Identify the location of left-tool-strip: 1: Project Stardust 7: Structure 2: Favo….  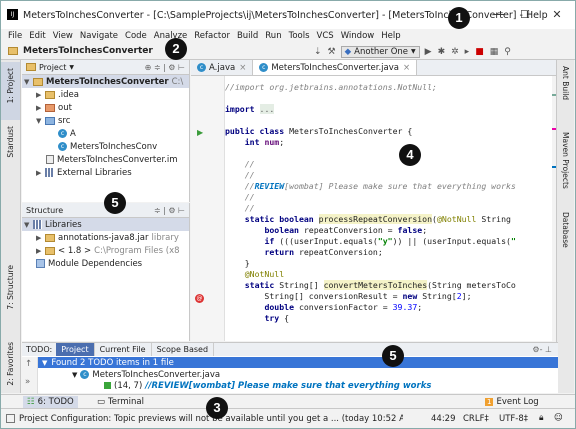
(11, 226).